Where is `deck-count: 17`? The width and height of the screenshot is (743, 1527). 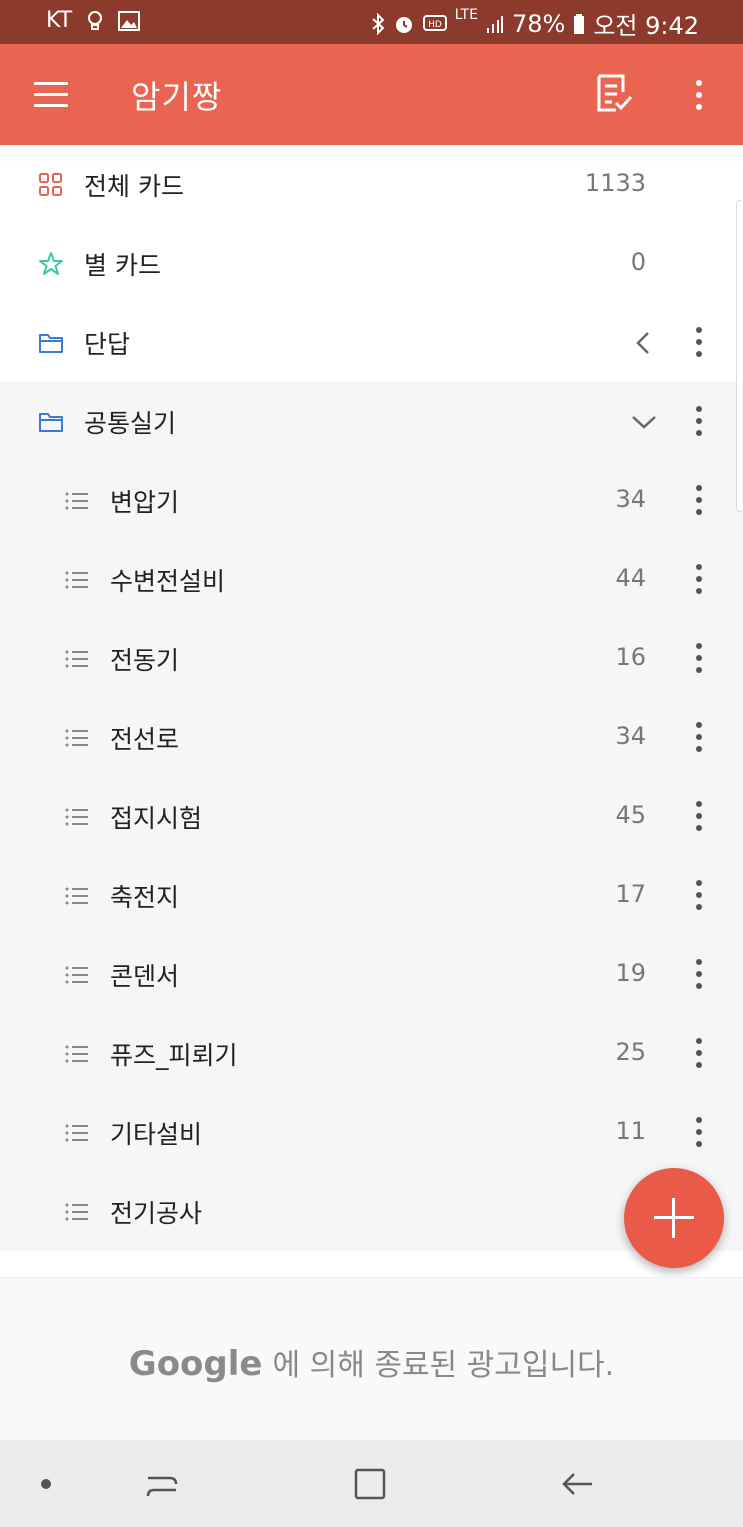
deck-count: 17 is located at coordinates (630, 894).